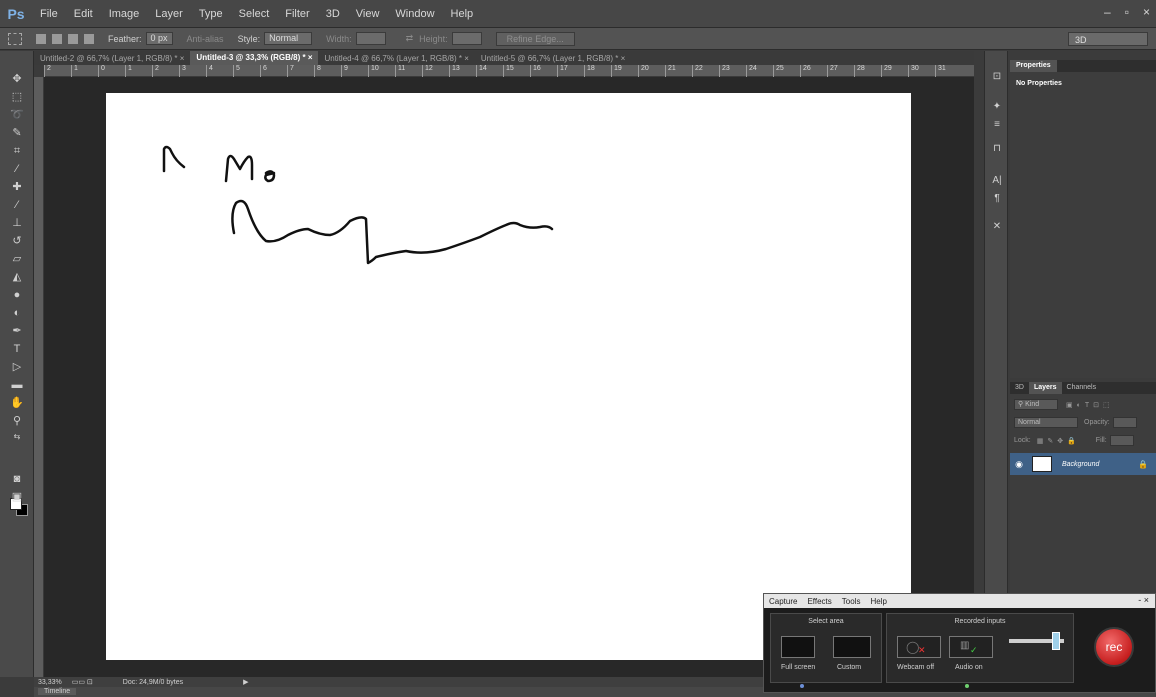 This screenshot has width=1156, height=697. What do you see at coordinates (849, 667) in the screenshot?
I see `custom-label: Custom` at bounding box center [849, 667].